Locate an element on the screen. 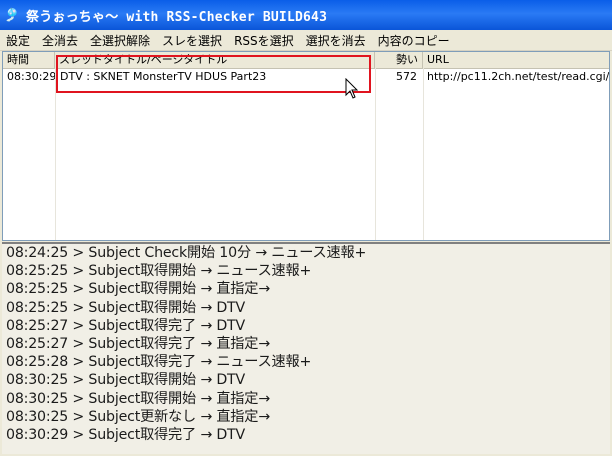 The height and width of the screenshot is (456, 612). menu-settings: 設定 is located at coordinates (18, 40).